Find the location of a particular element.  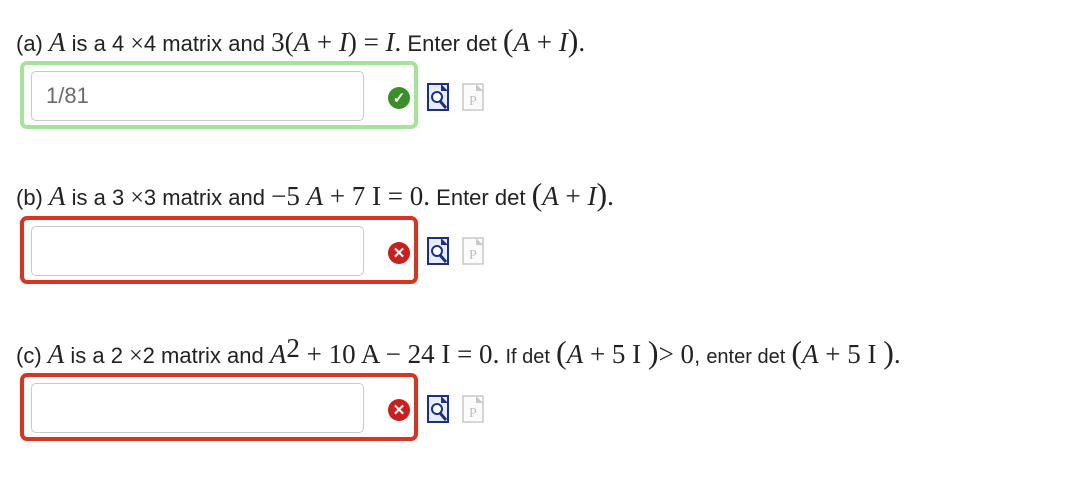

prompt-text: enter det is located at coordinates (746, 357).